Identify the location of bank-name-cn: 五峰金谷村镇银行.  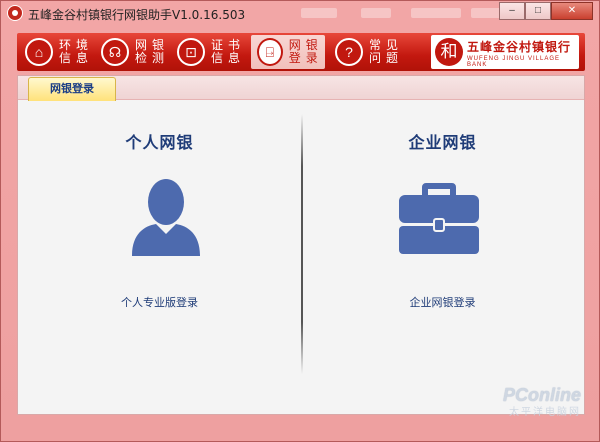
(519, 47).